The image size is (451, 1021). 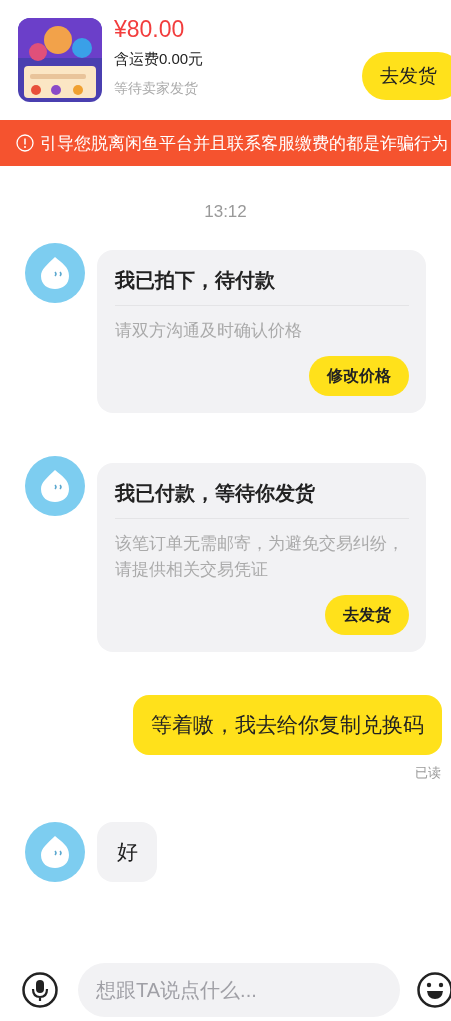 I want to click on price: ¥80.00, so click(x=150, y=29).